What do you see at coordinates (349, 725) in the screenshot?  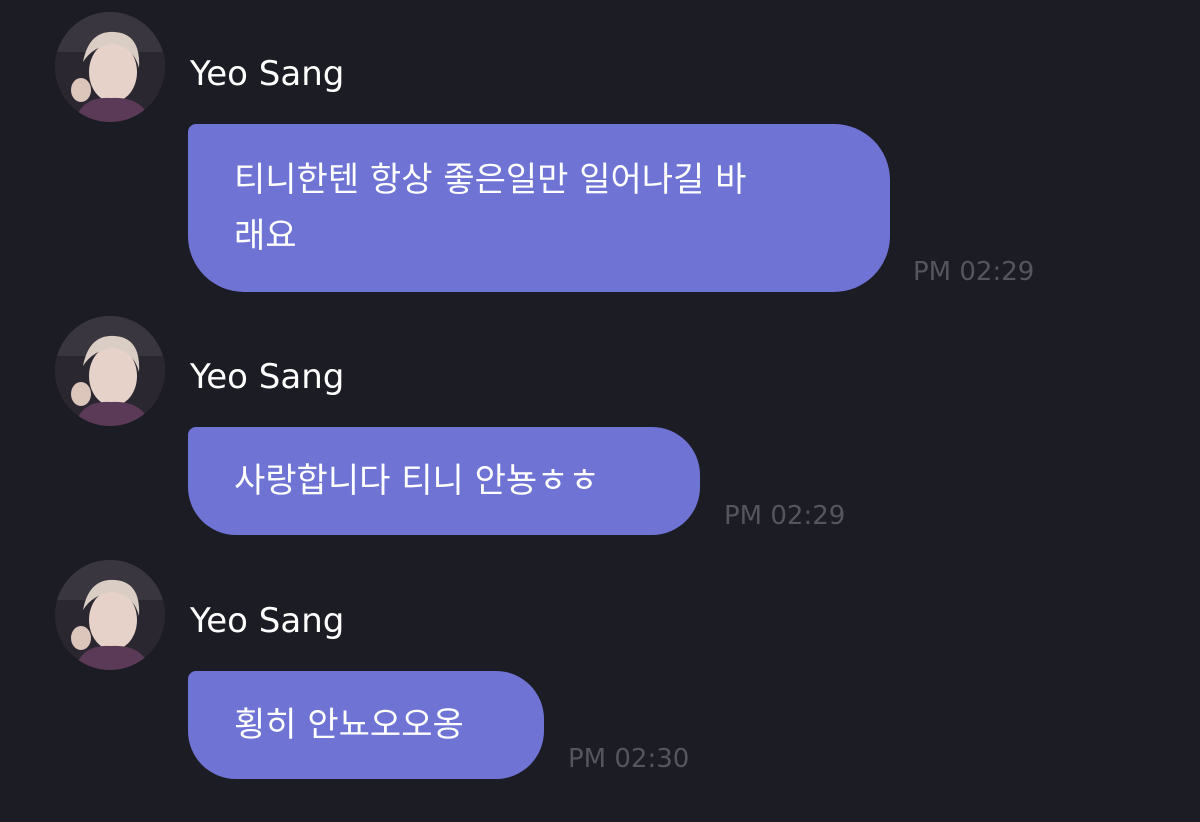 I see `message-text: 횡히 안뇨오오옹` at bounding box center [349, 725].